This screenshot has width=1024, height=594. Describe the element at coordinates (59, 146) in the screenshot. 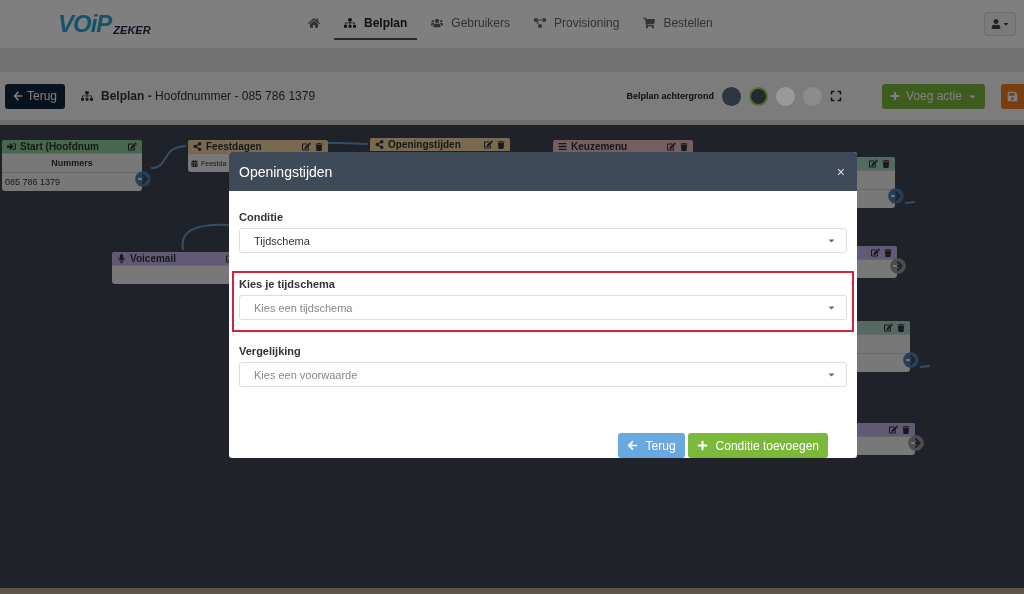

I see `node-title: Start (Hoofdnum` at that location.